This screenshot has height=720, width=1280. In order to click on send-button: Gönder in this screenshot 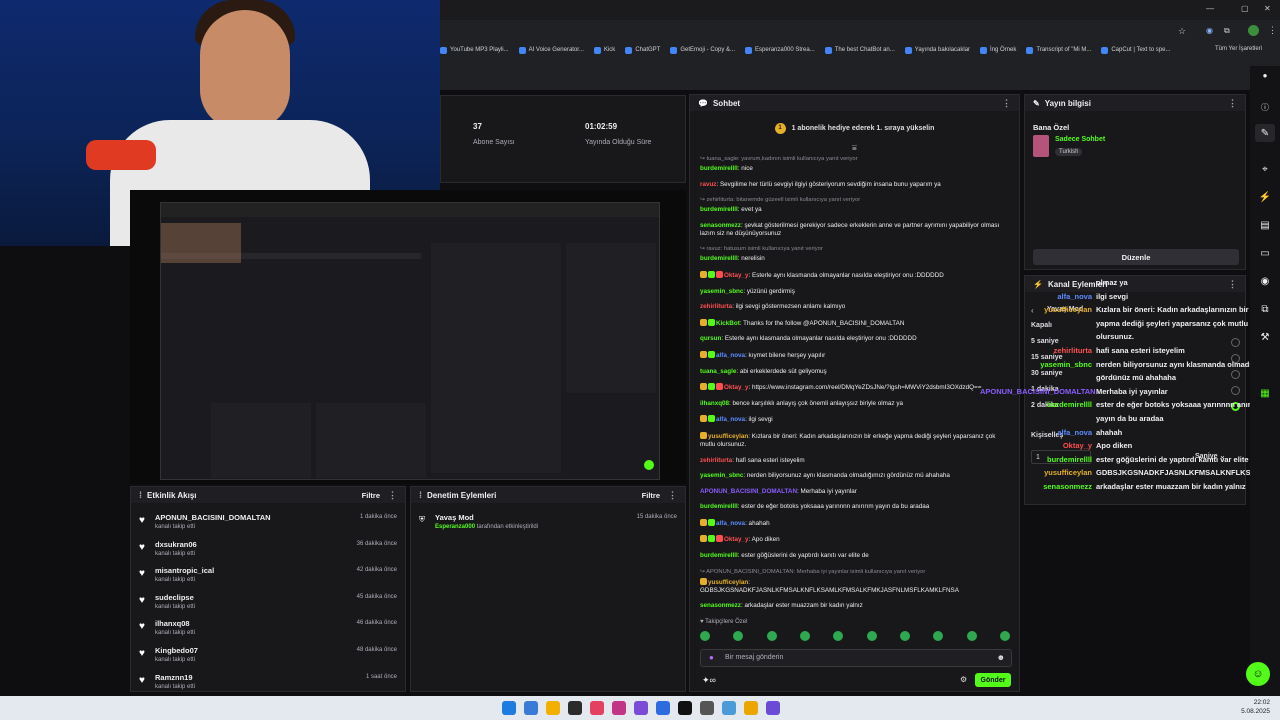, I will do `click(993, 680)`.